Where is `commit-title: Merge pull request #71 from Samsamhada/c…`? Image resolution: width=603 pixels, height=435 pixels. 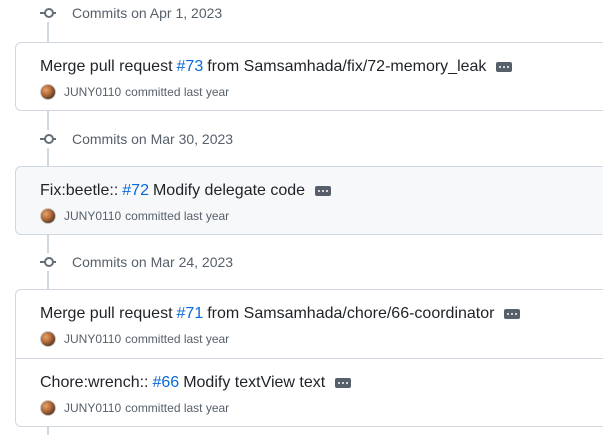 commit-title: Merge pull request #71 from Samsamhada/c… is located at coordinates (280, 314).